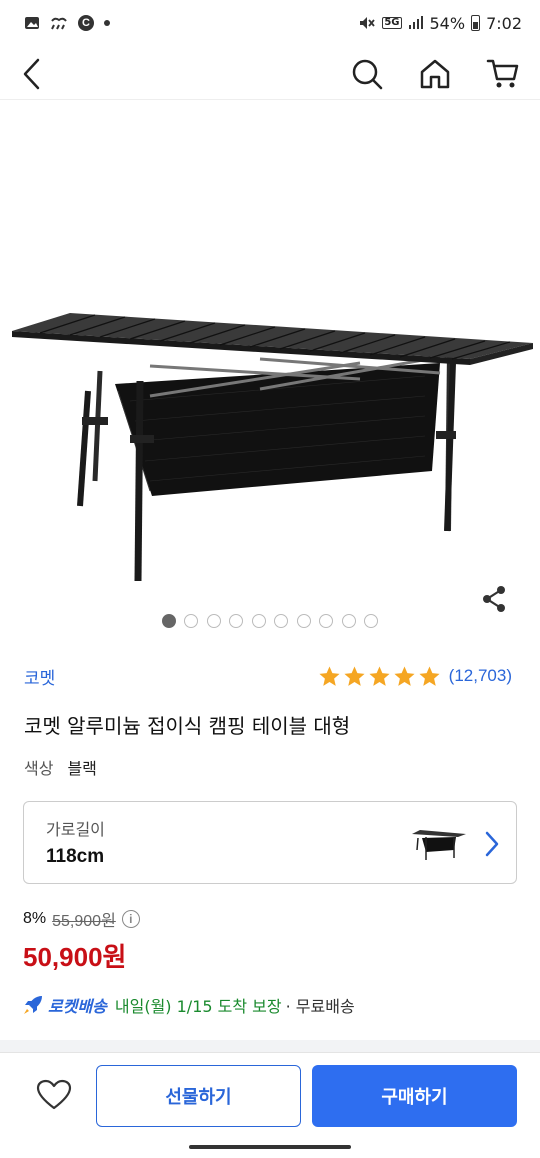 This screenshot has height=1158, width=540. I want to click on rocket-icon, so click(33, 1005).